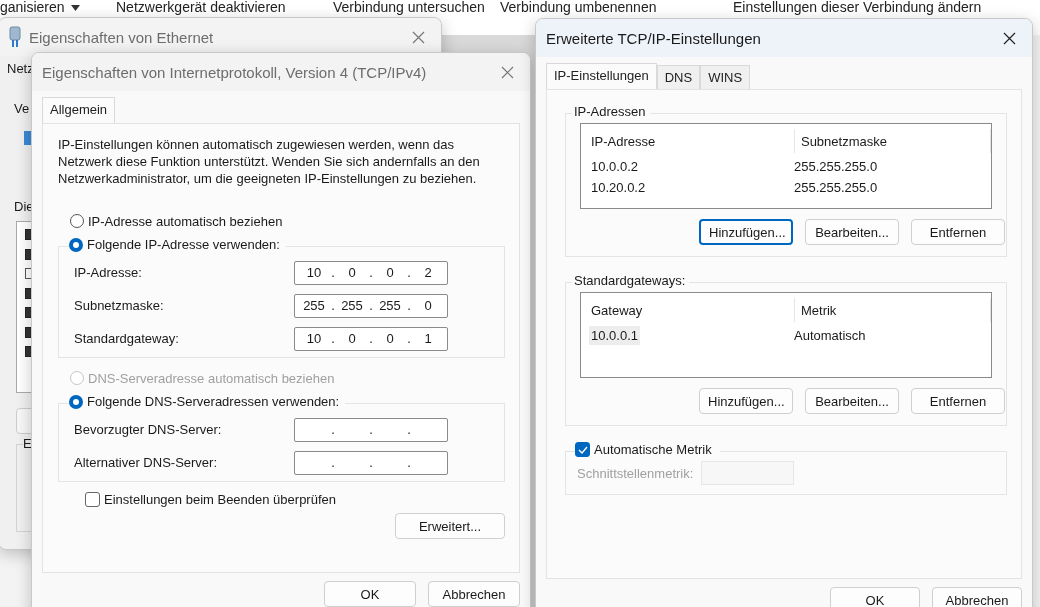  I want to click on field-label: Schnittstellenmetrik:, so click(635, 473).